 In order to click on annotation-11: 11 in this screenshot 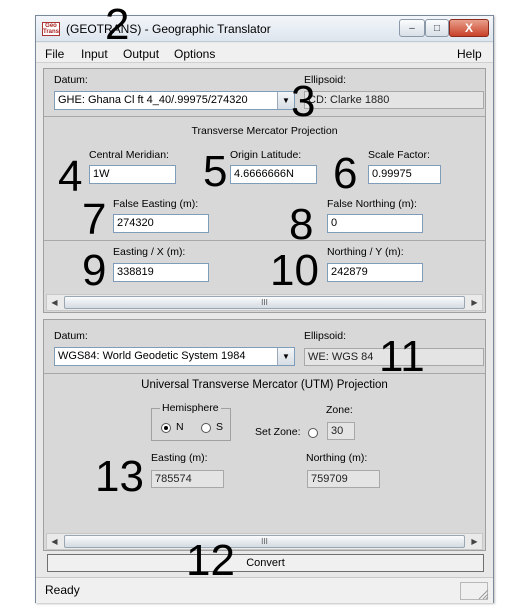, I will do `click(402, 356)`.